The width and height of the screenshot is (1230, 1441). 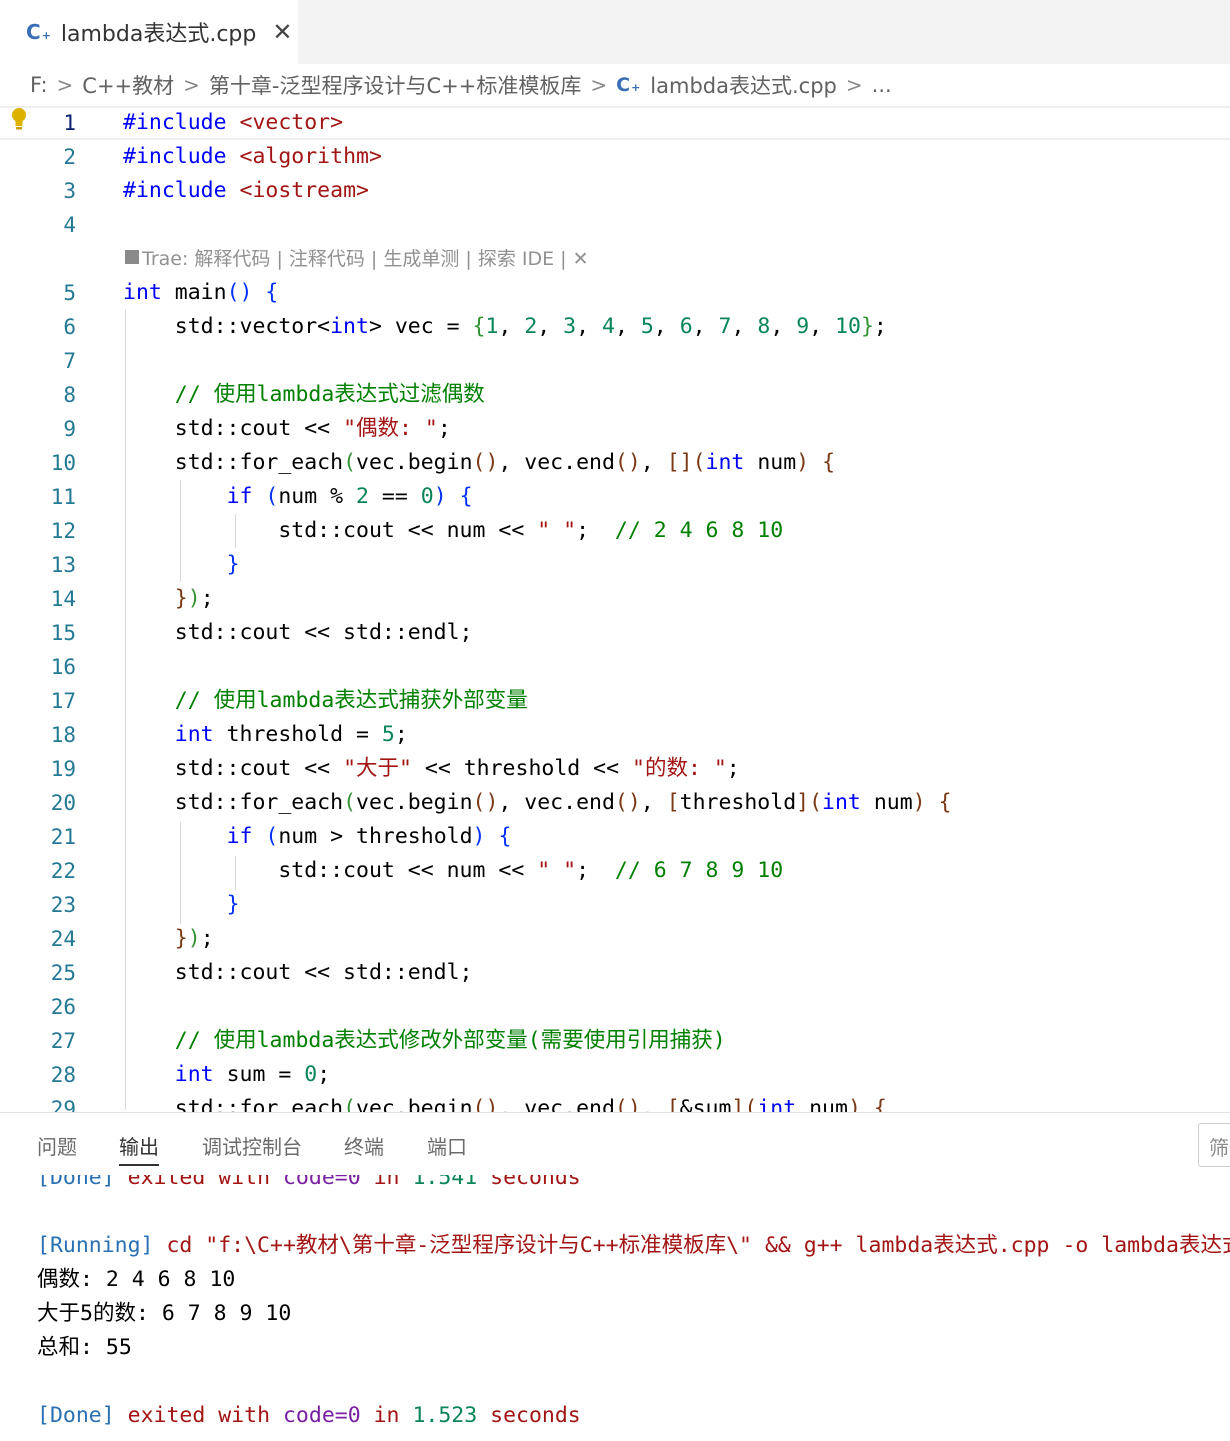 I want to click on code-text: if (num > threshold) {, so click(x=317, y=837).